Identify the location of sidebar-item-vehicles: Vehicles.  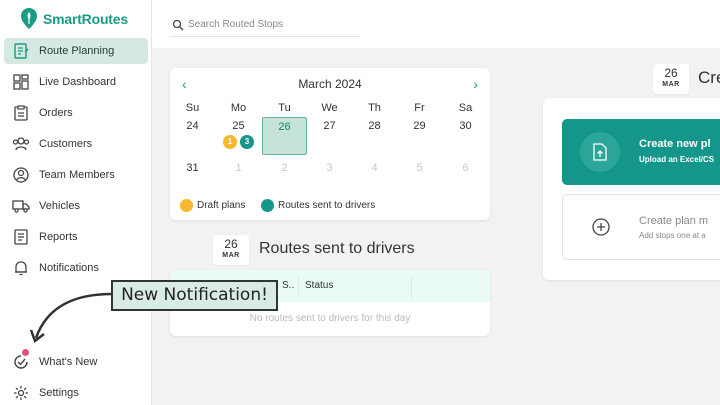
(76, 206).